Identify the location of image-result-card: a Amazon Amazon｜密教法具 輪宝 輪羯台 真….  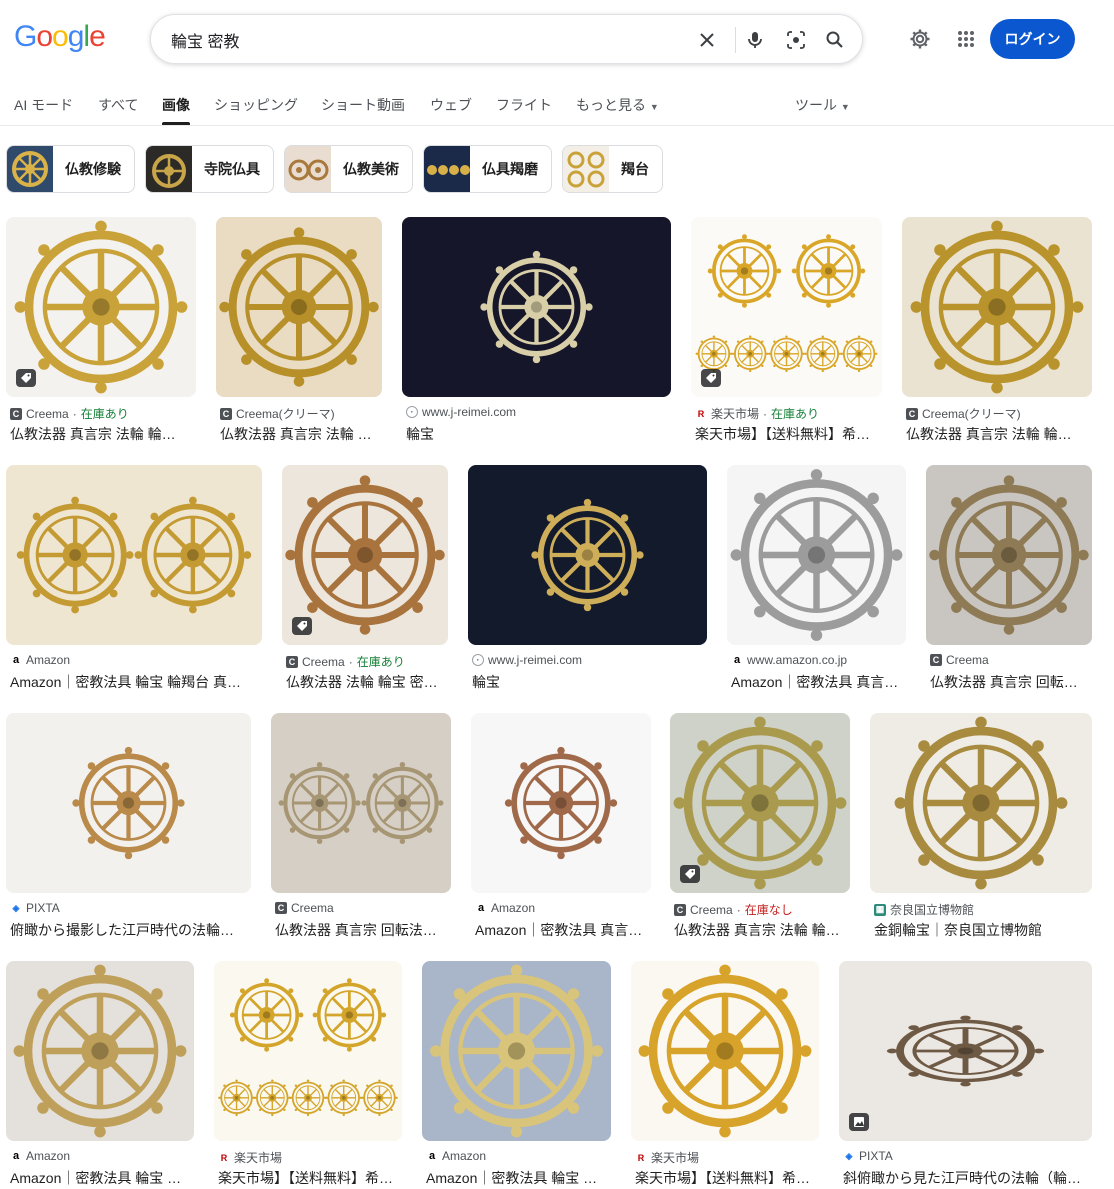
(134, 579).